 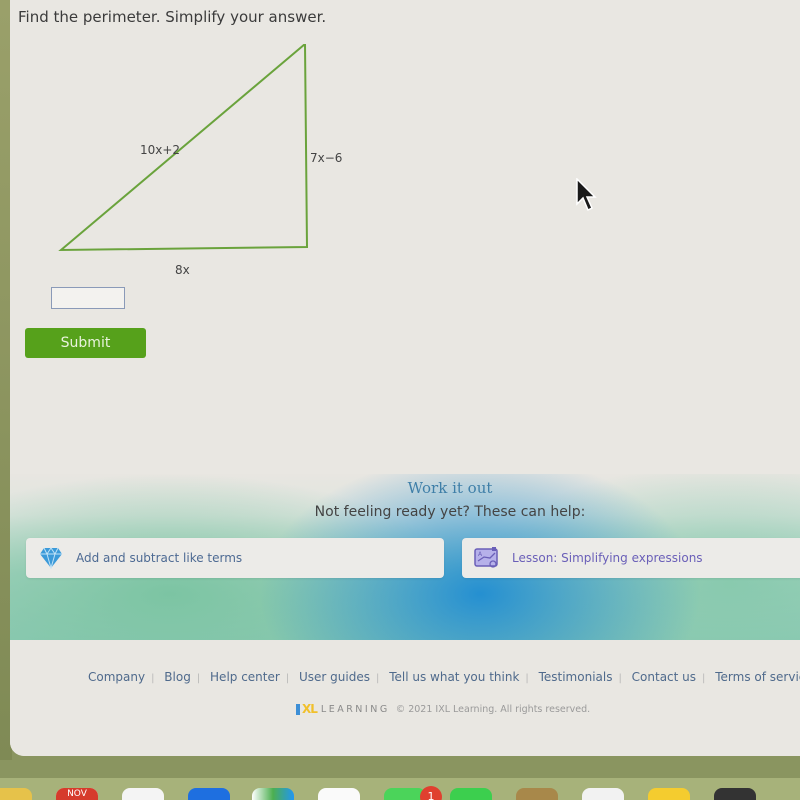 I want to click on dock-app-safari, so click(x=143, y=794).